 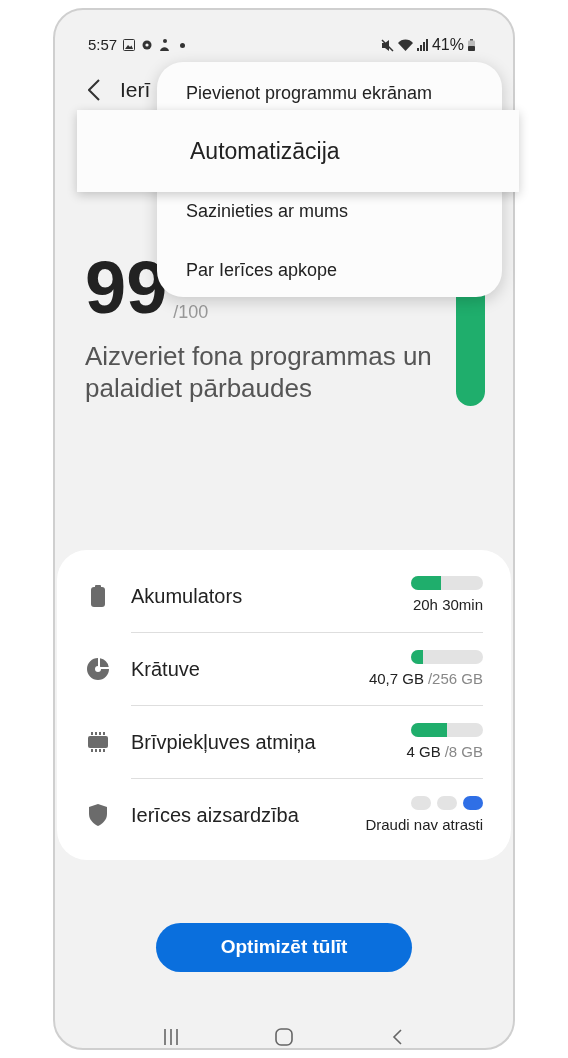 I want to click on status-time: 5:57, so click(x=103, y=44).